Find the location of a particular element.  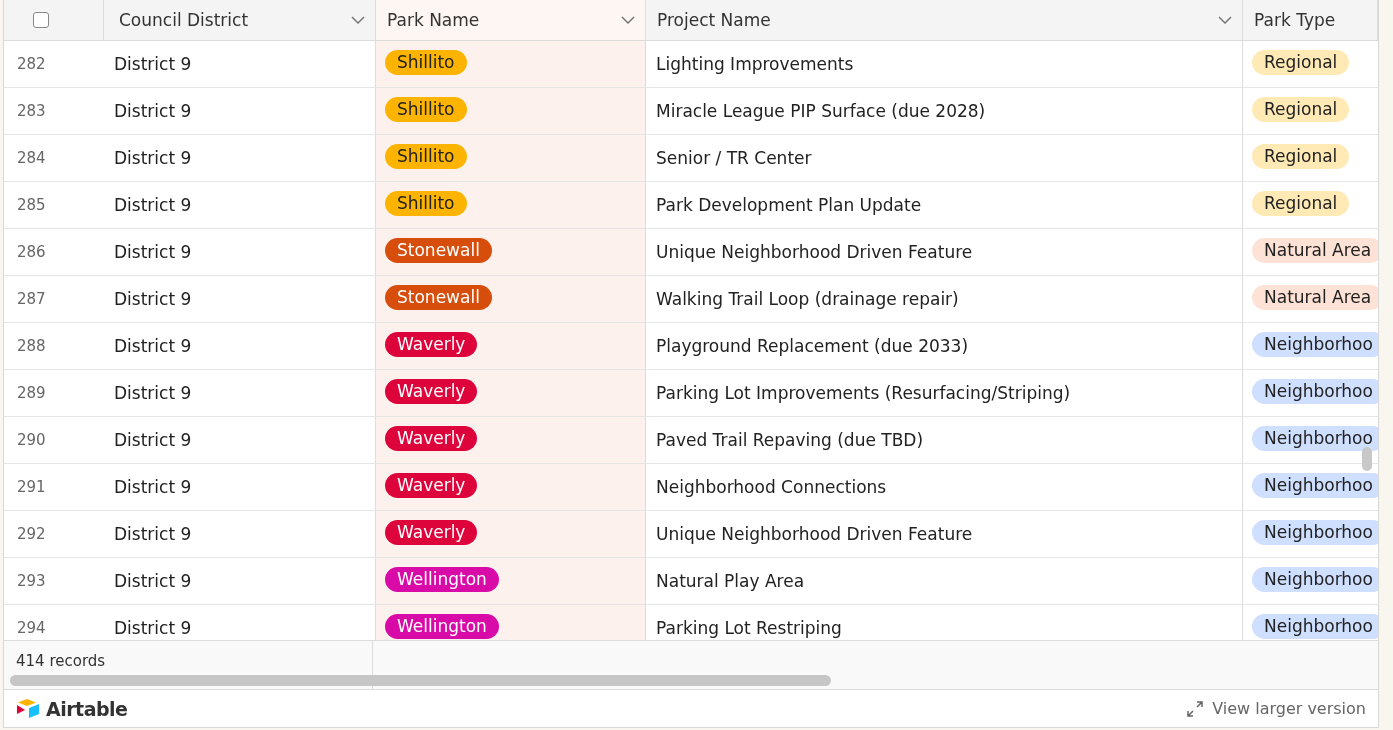

table-cell: Parking Lot Restriping is located at coordinates (749, 628).